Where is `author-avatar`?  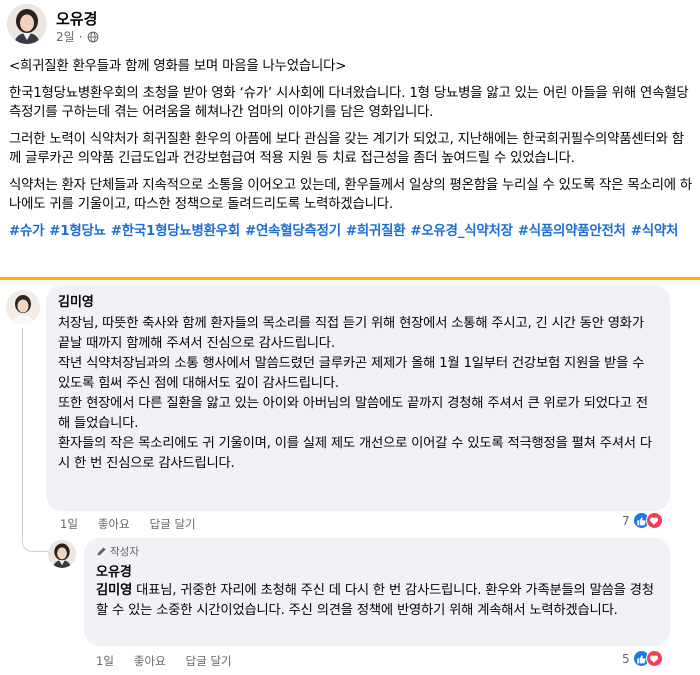 author-avatar is located at coordinates (27, 24).